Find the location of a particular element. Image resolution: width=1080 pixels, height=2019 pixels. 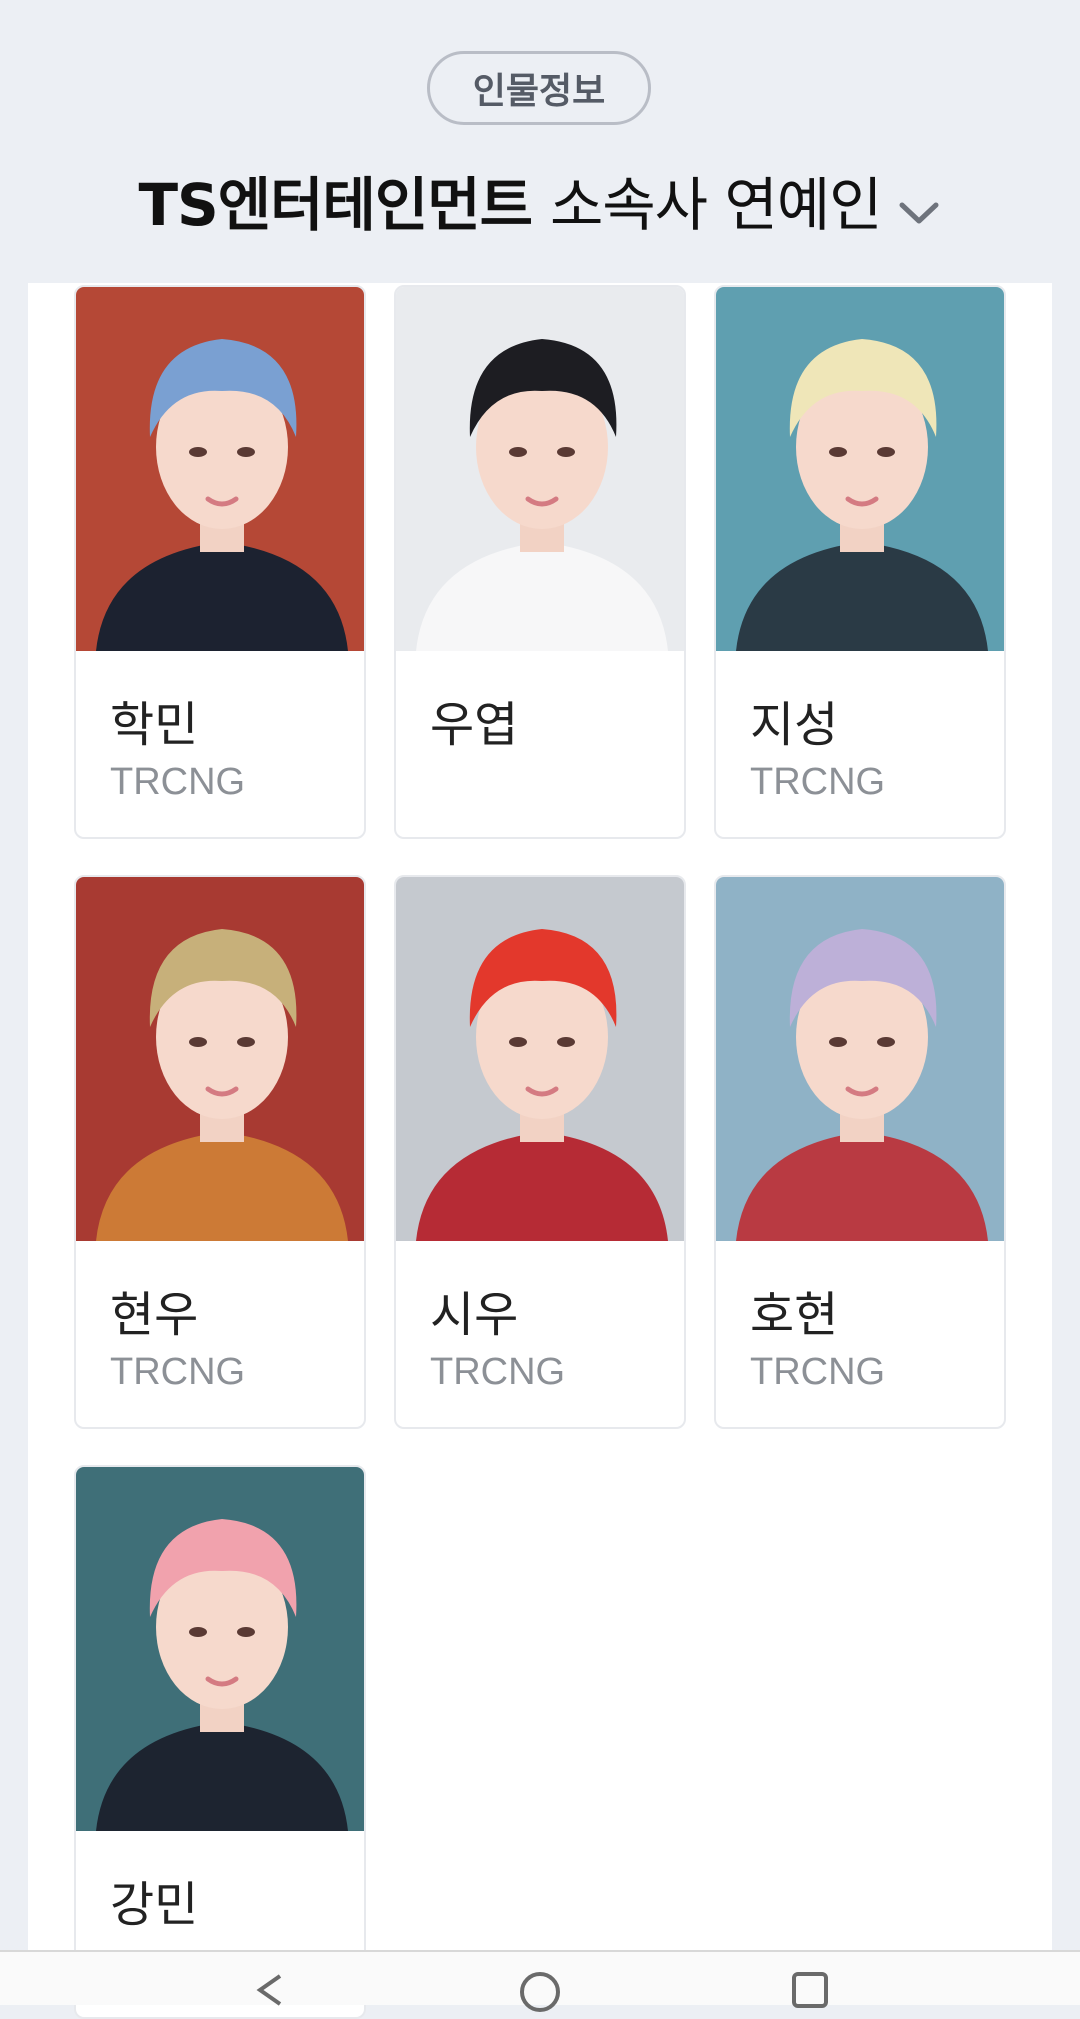

artist-name: 시우 is located at coordinates (474, 1315).